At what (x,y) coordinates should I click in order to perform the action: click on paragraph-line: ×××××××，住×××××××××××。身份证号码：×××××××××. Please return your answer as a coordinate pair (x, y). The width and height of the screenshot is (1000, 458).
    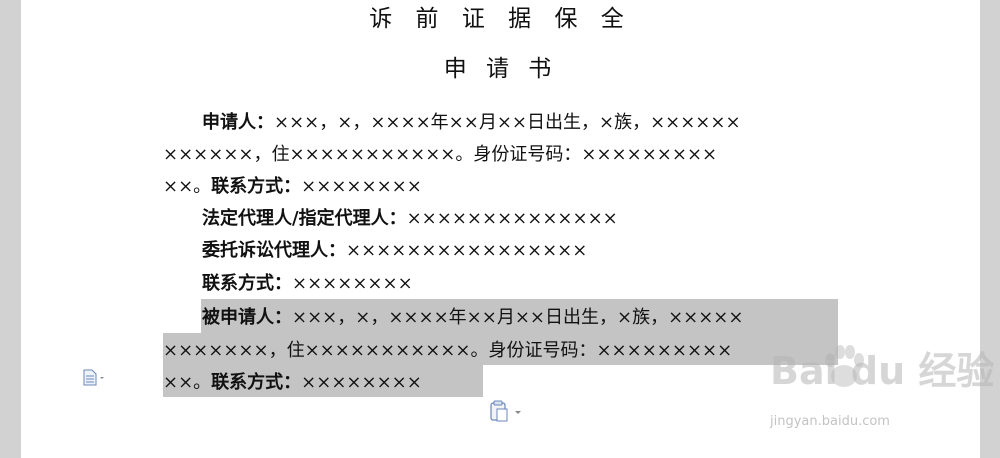
    Looking at the image, I should click on (447, 354).